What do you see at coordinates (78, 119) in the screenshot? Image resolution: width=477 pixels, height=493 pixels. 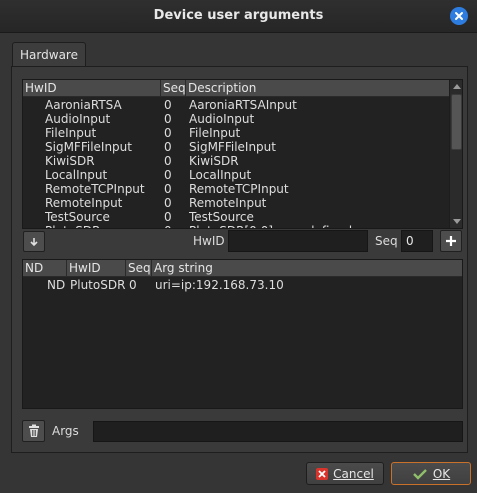 I see `cell-hwid: AudioInput` at bounding box center [78, 119].